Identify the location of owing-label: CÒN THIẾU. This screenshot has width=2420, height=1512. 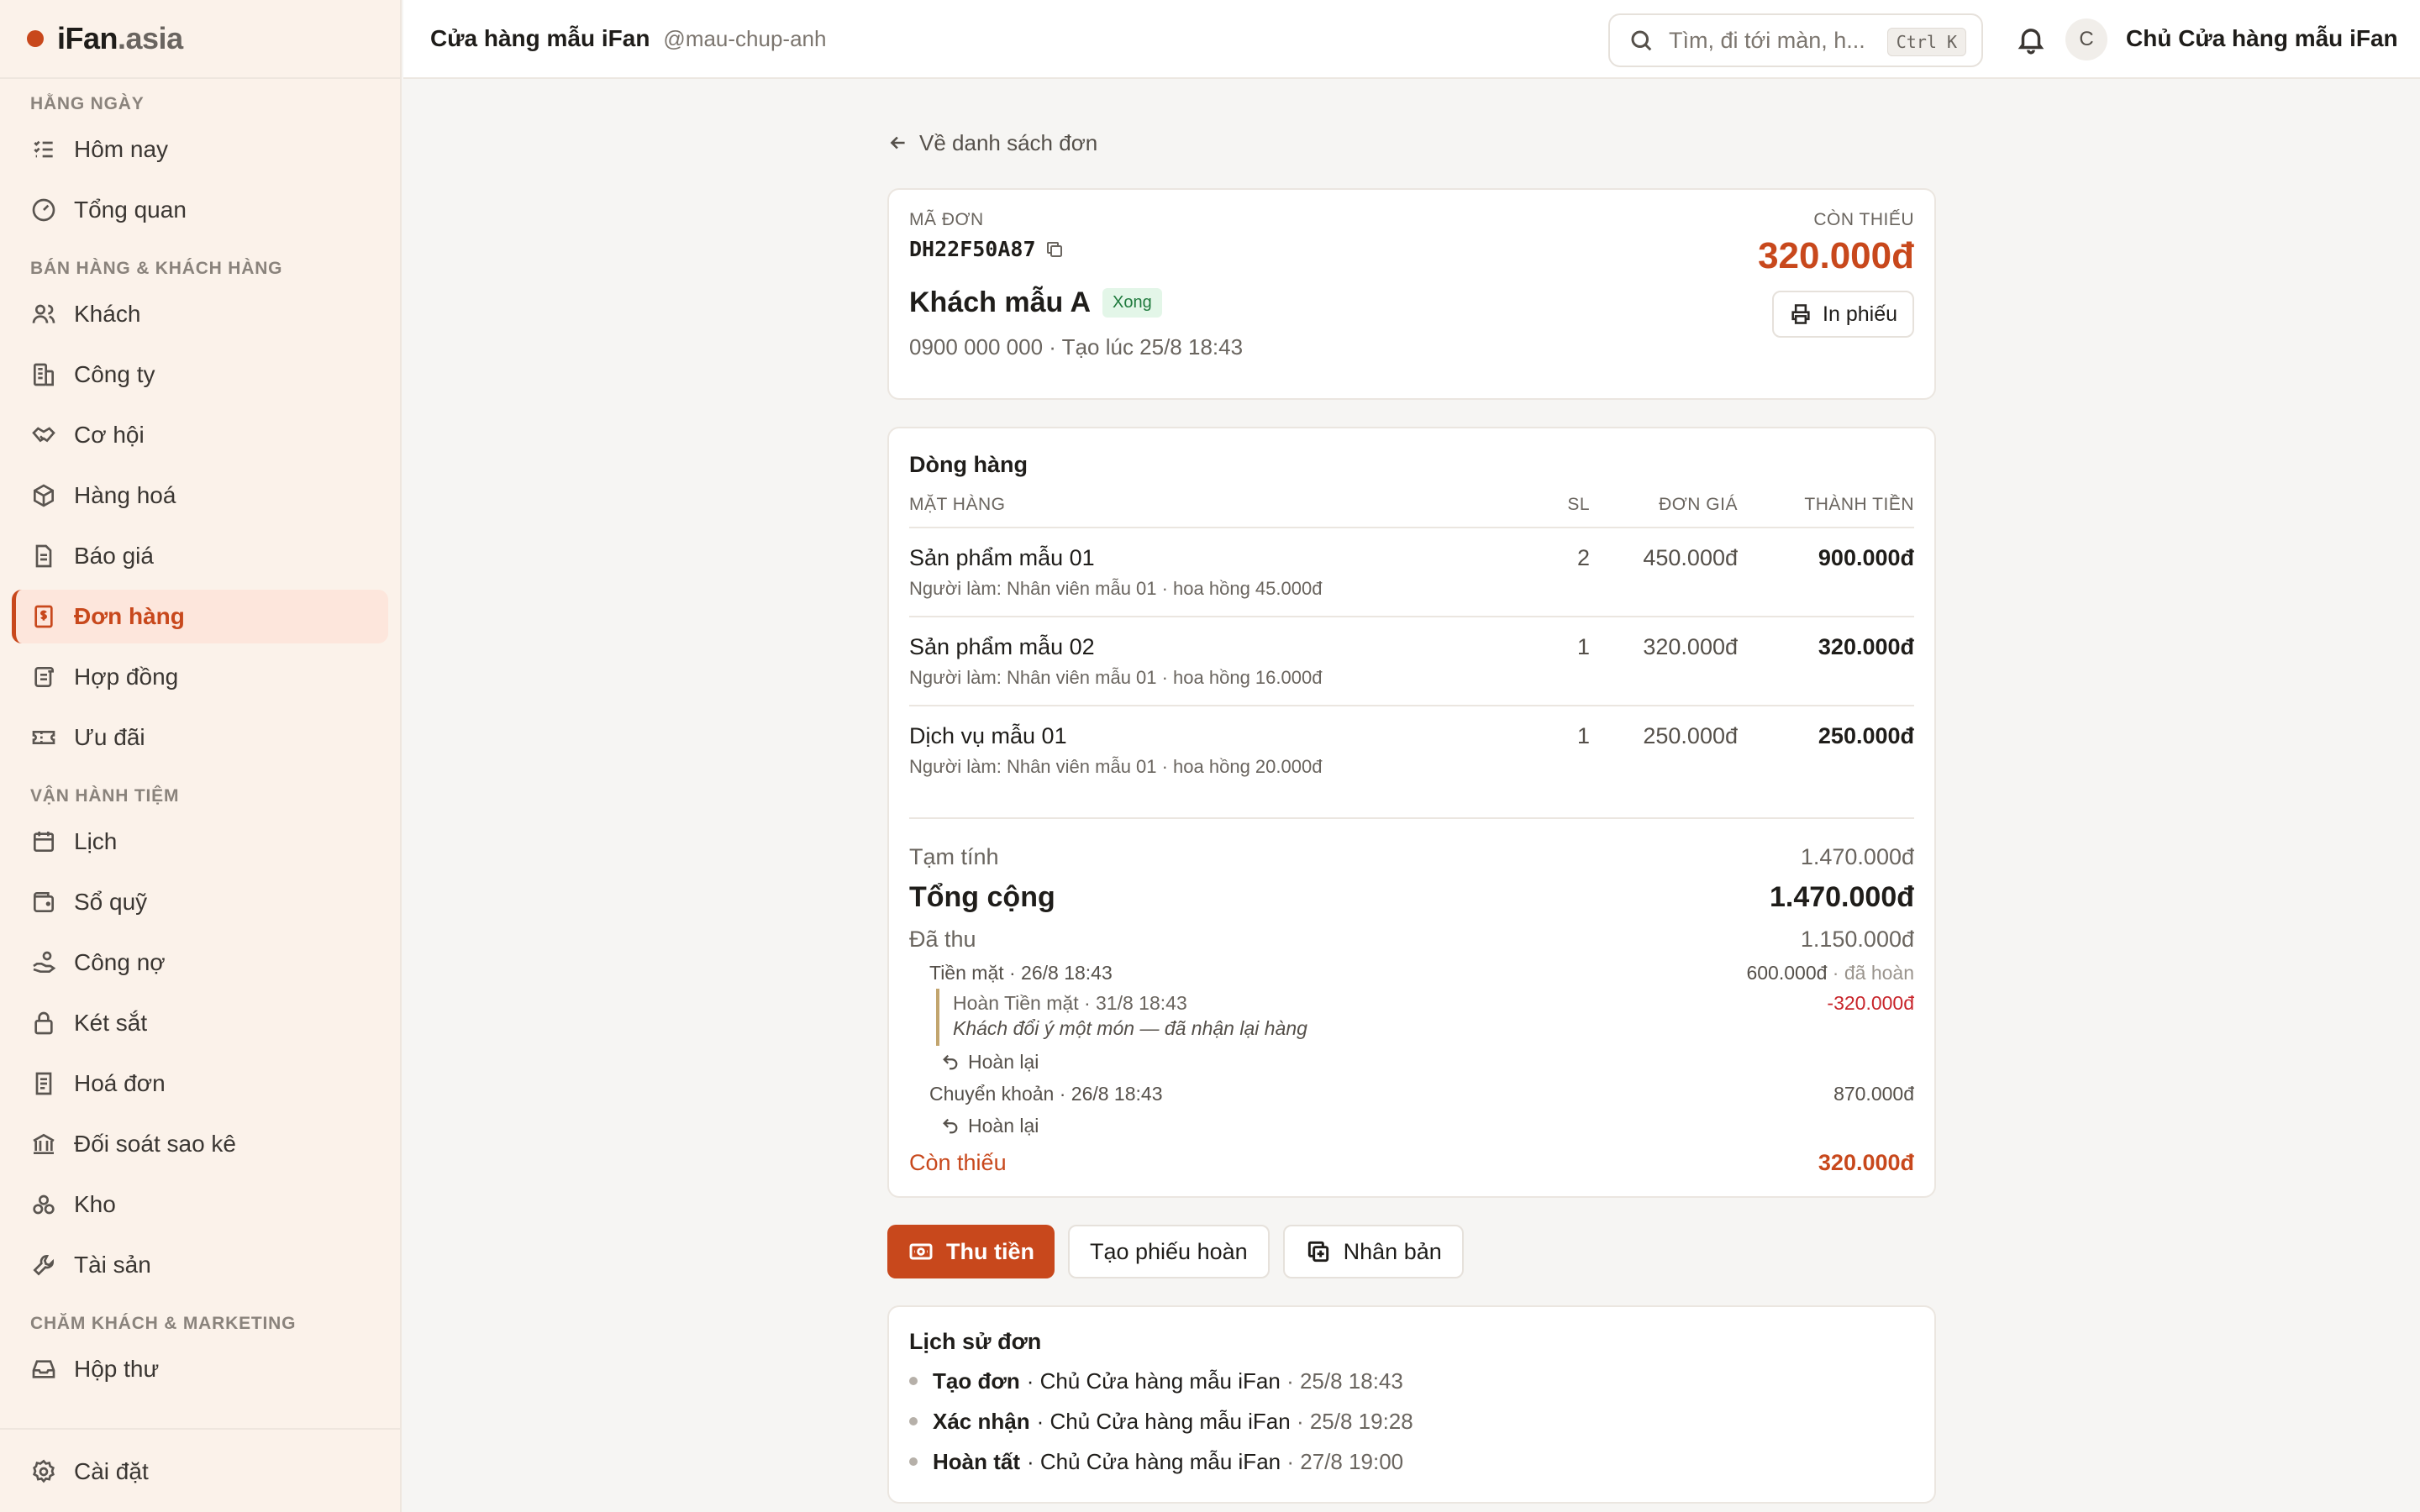
(1863, 219).